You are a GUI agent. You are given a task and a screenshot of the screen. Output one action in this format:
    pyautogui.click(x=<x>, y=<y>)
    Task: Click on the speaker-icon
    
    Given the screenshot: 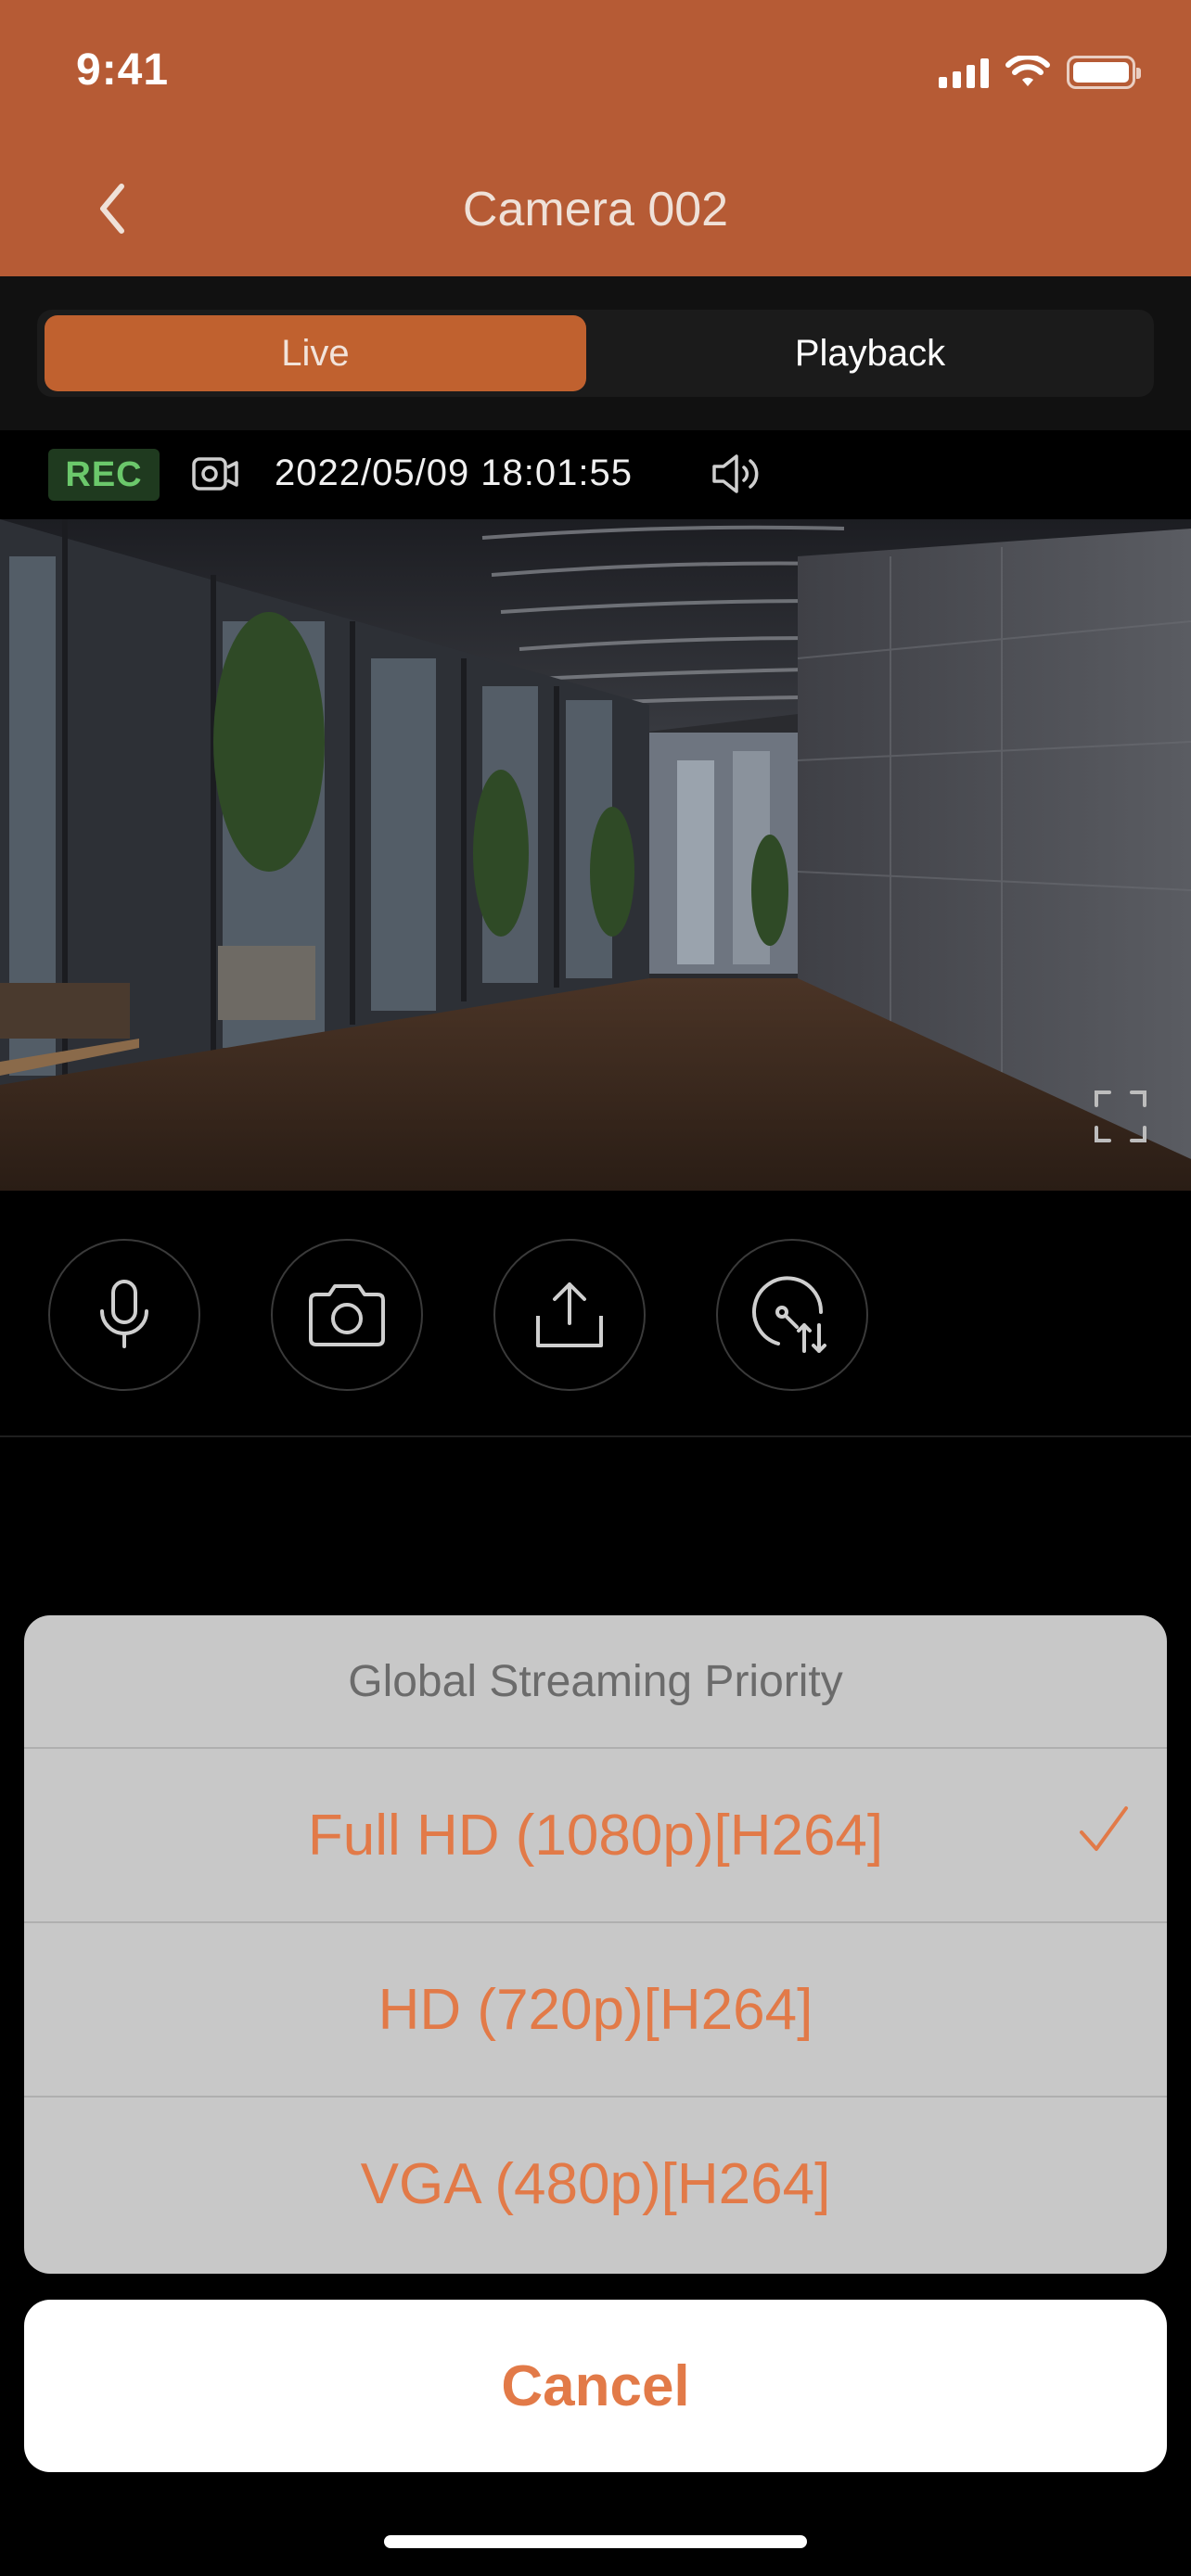 What is the action you would take?
    pyautogui.click(x=738, y=474)
    